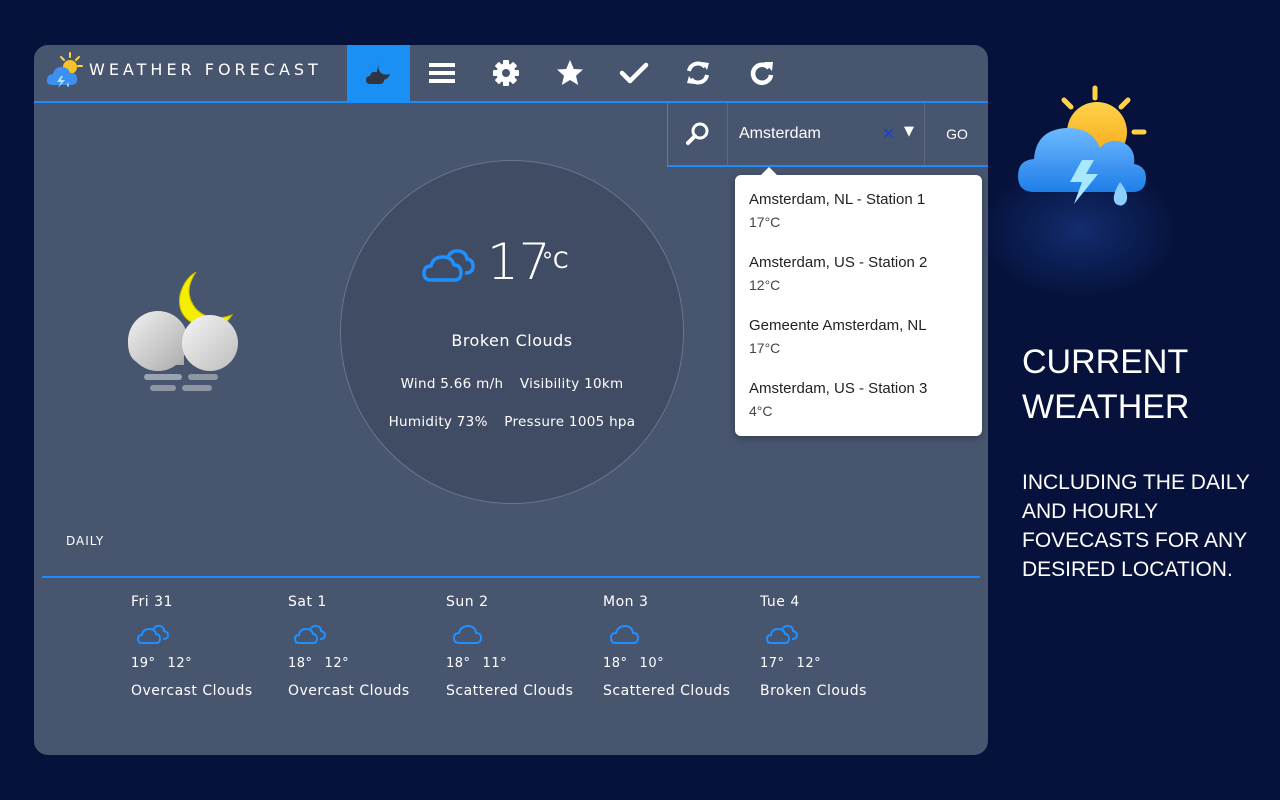 Image resolution: width=1280 pixels, height=800 pixels. What do you see at coordinates (511, 577) in the screenshot?
I see `daily-divider` at bounding box center [511, 577].